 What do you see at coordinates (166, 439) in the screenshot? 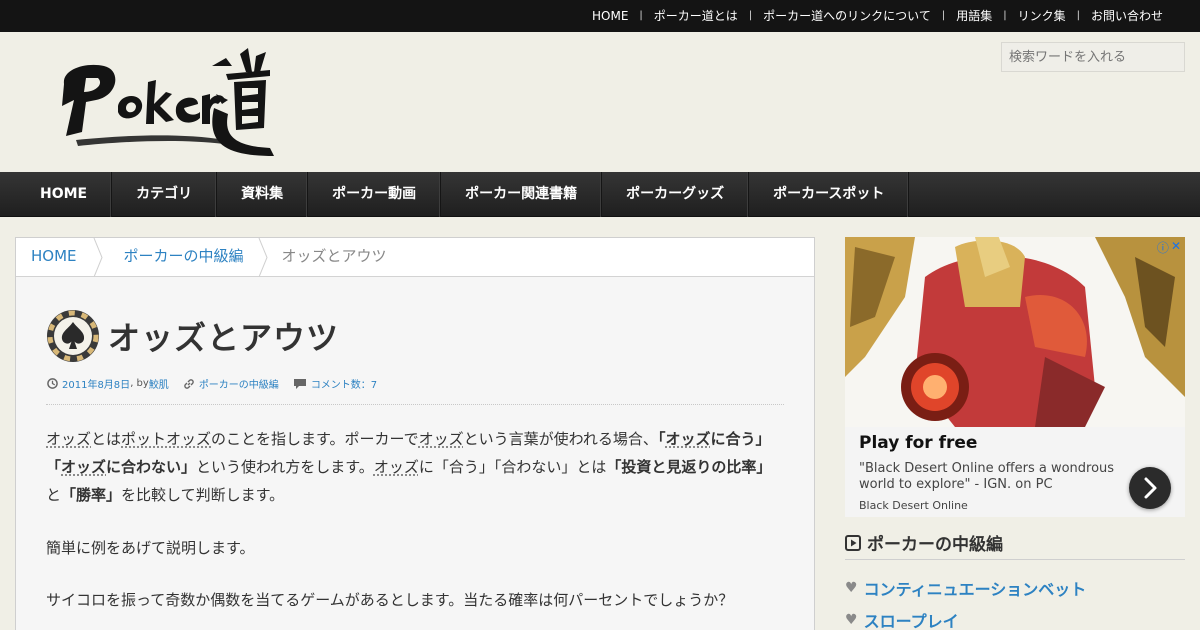
I see `glossary-term-link: ポットオッズ` at bounding box center [166, 439].